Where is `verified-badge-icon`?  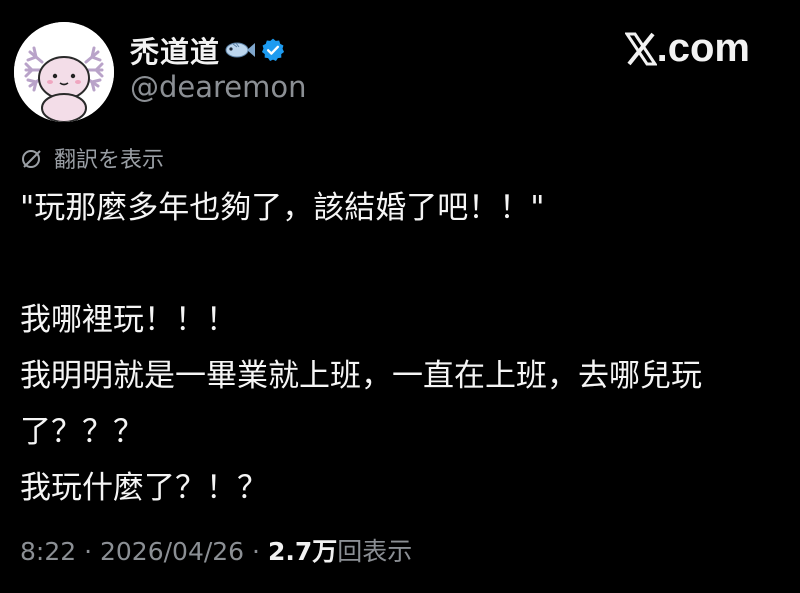 verified-badge-icon is located at coordinates (273, 50).